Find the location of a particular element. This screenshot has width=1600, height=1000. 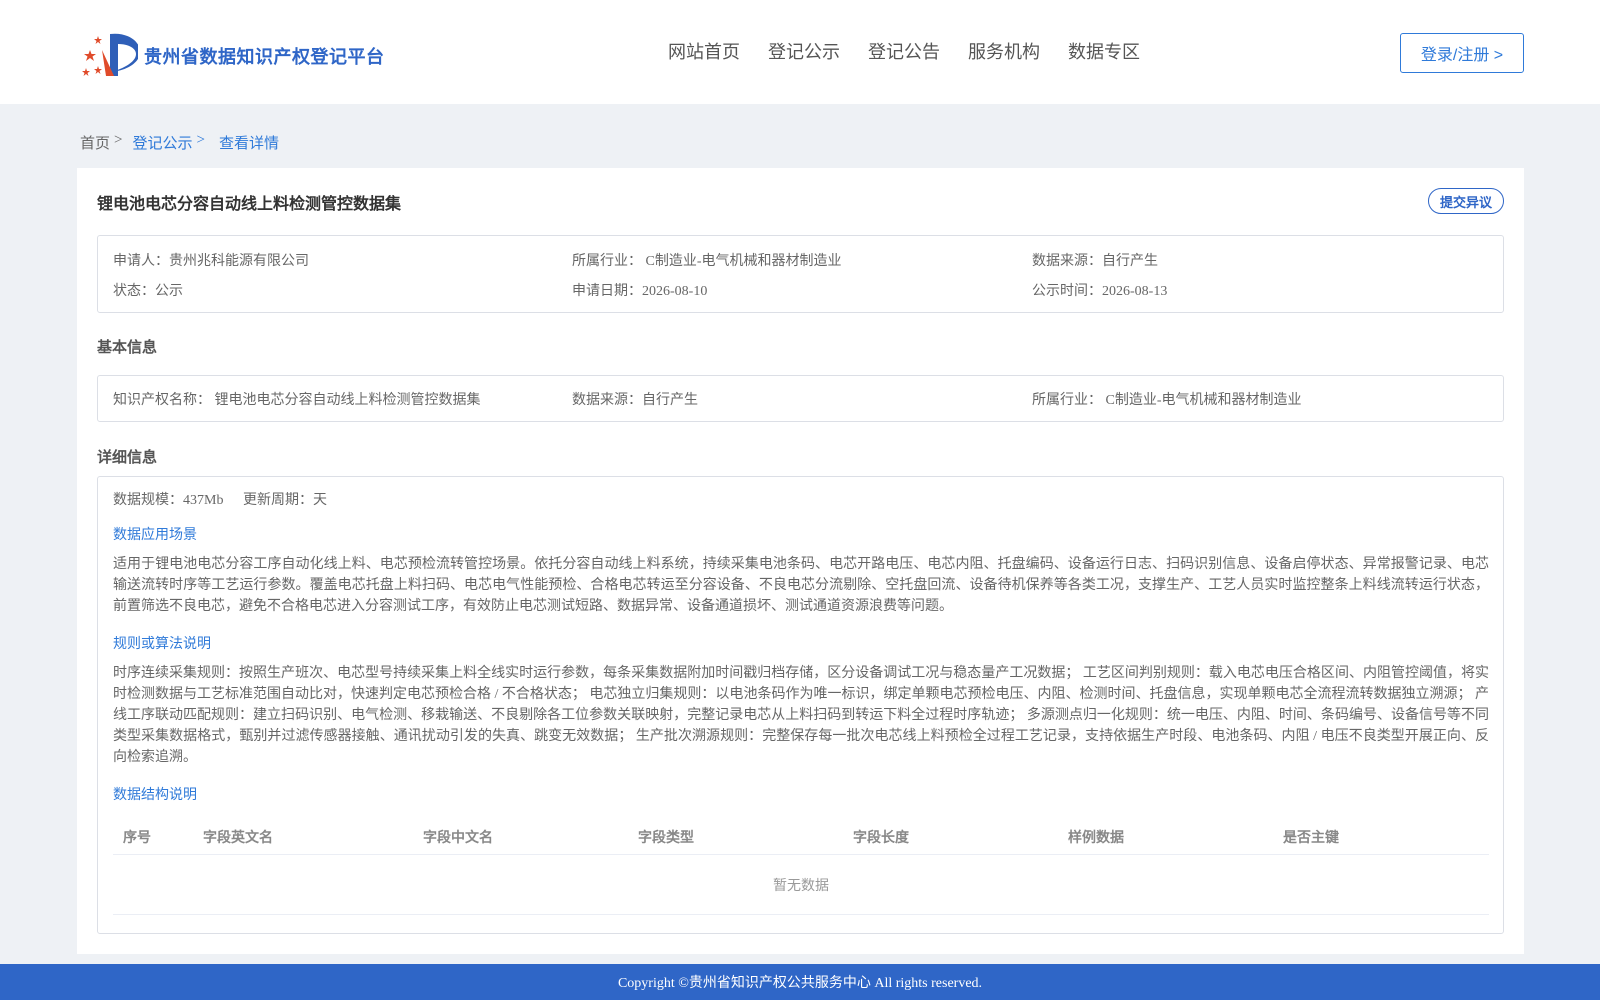

col-field-type: 字段类型 is located at coordinates (666, 837).